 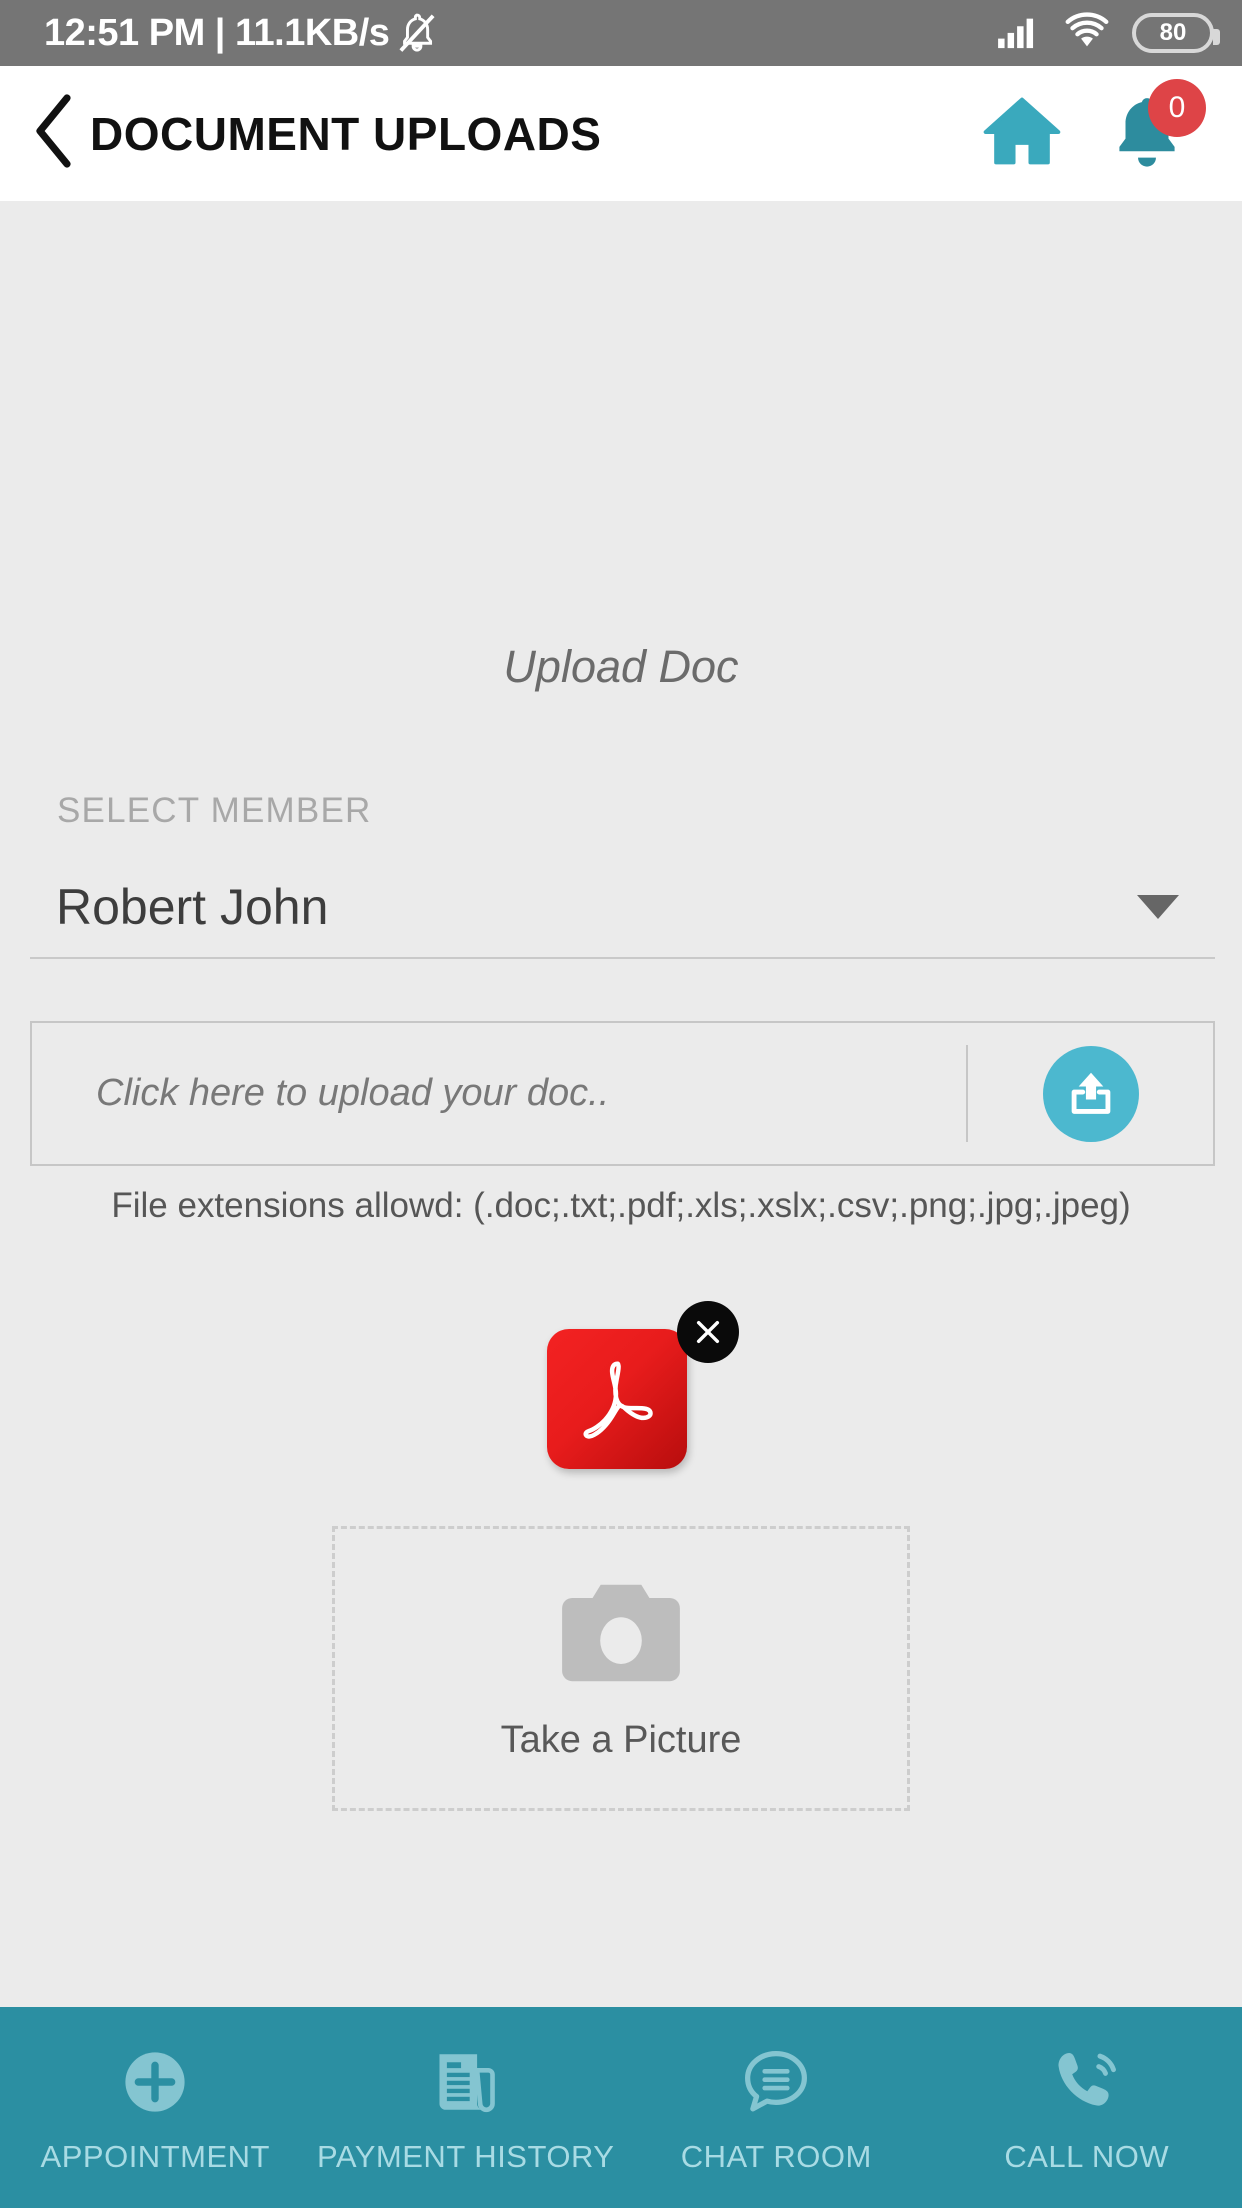 I want to click on select-member-dropdown: Robert John, so click(x=622, y=908).